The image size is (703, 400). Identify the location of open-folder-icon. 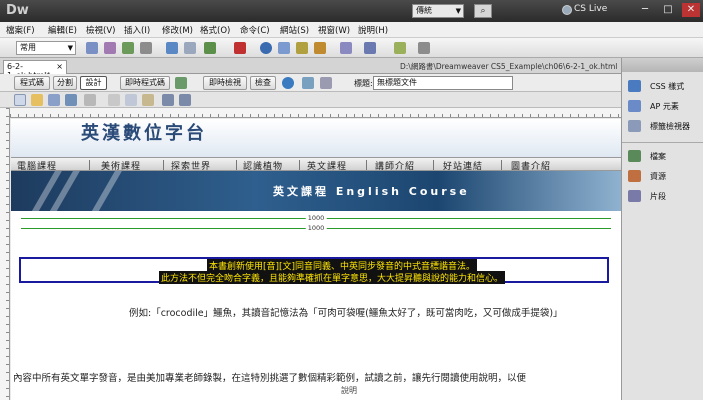
(37, 100).